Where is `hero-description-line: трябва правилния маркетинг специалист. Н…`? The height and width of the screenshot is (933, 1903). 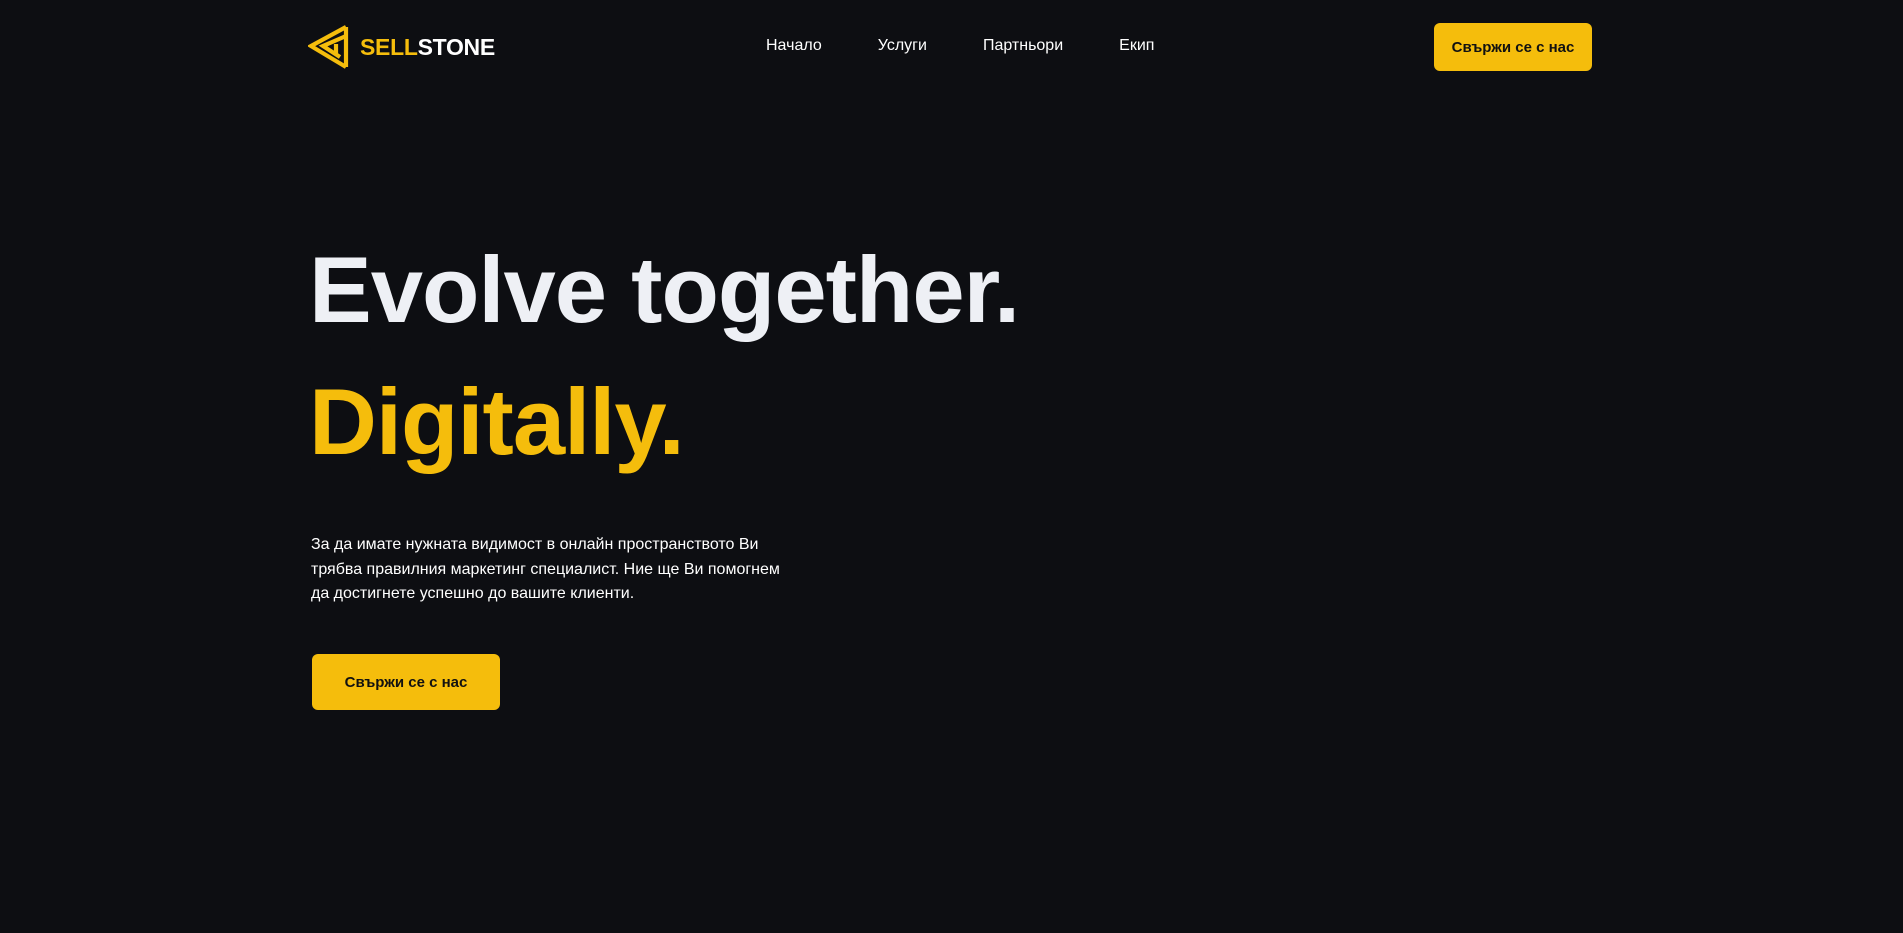
hero-description-line: трябва правилния маркетинг специалист. Н… is located at coordinates (545, 569).